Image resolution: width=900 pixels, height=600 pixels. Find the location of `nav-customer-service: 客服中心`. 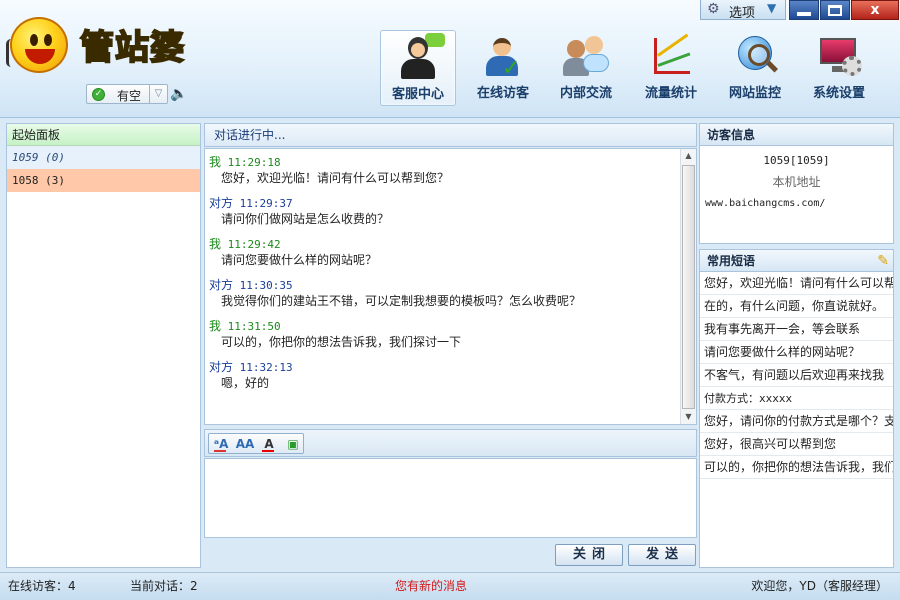

nav-customer-service: 客服中心 is located at coordinates (418, 68).